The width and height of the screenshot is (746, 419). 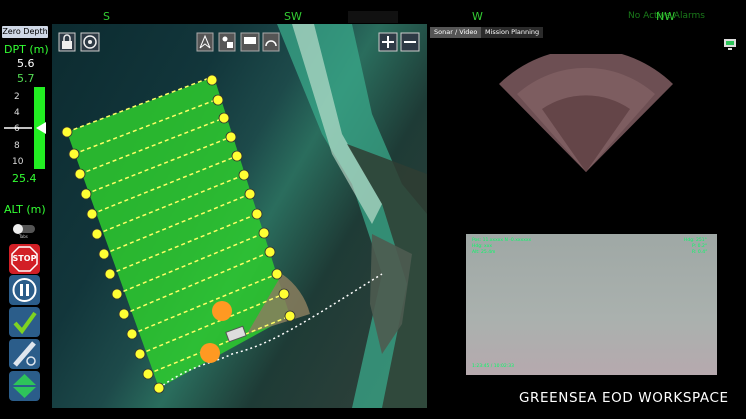 I want to click on target-depth-value: 5.7, so click(x=26, y=78).